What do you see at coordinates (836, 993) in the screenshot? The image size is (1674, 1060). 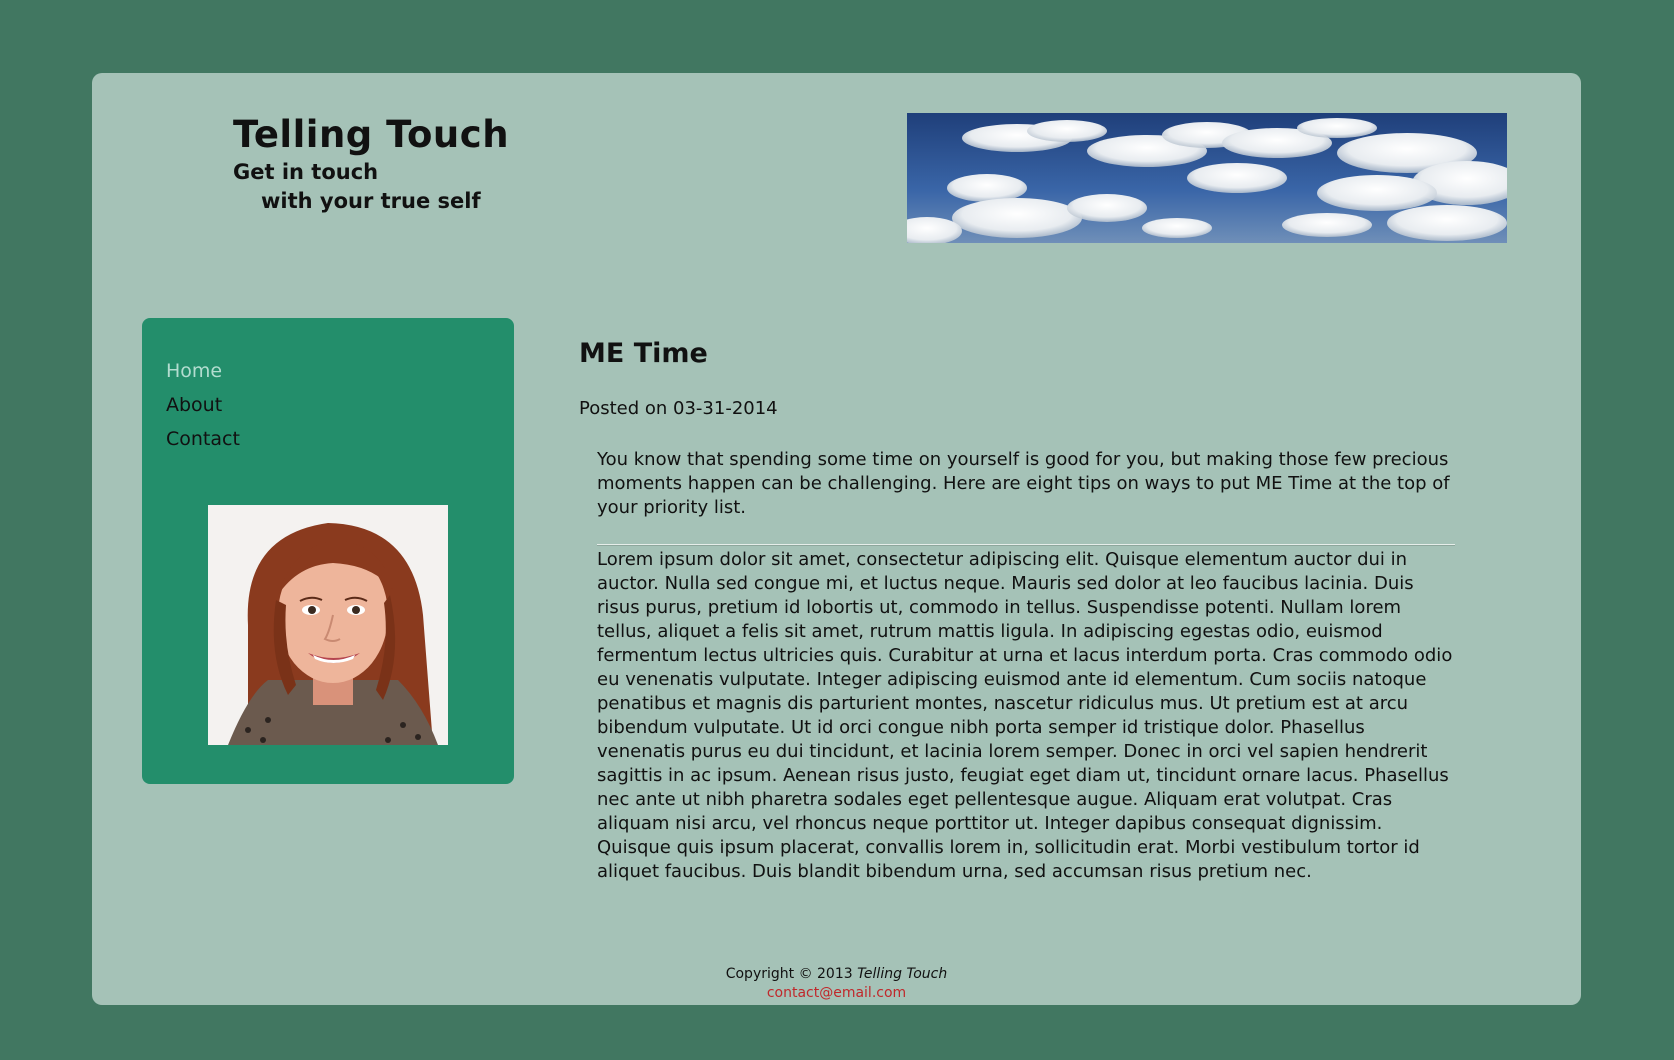 I see `contact-email-link: contact@email.com` at bounding box center [836, 993].